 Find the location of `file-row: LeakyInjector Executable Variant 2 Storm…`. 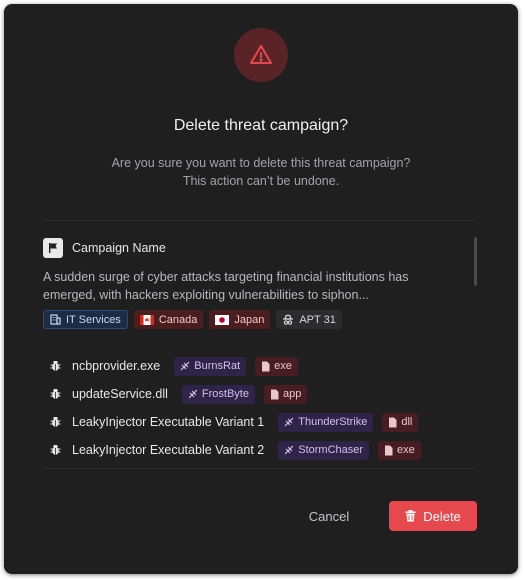

file-row: LeakyInjector Executable Variant 2 Storm… is located at coordinates (260, 450).